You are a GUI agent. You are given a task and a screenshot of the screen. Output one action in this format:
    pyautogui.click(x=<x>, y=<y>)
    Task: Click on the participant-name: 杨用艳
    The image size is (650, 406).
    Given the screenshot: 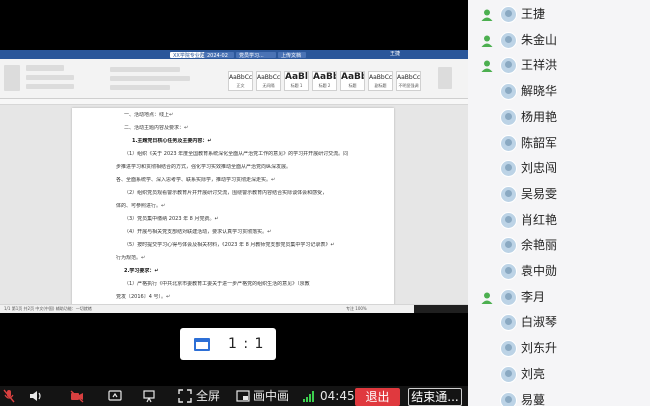 What is the action you would take?
    pyautogui.click(x=539, y=116)
    